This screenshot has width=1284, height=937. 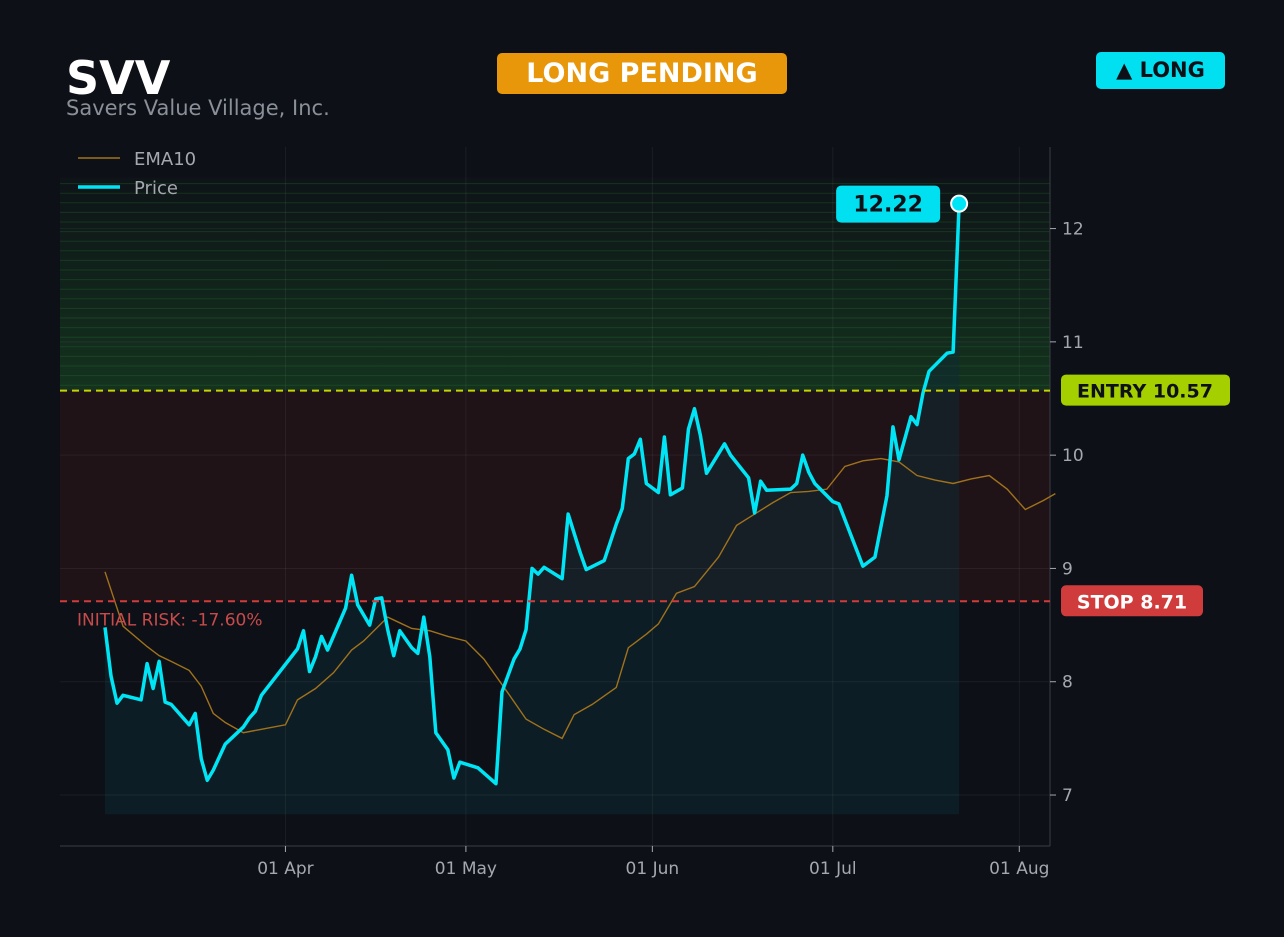 I want to click on y-tick-label: 11, so click(x=1073, y=343).